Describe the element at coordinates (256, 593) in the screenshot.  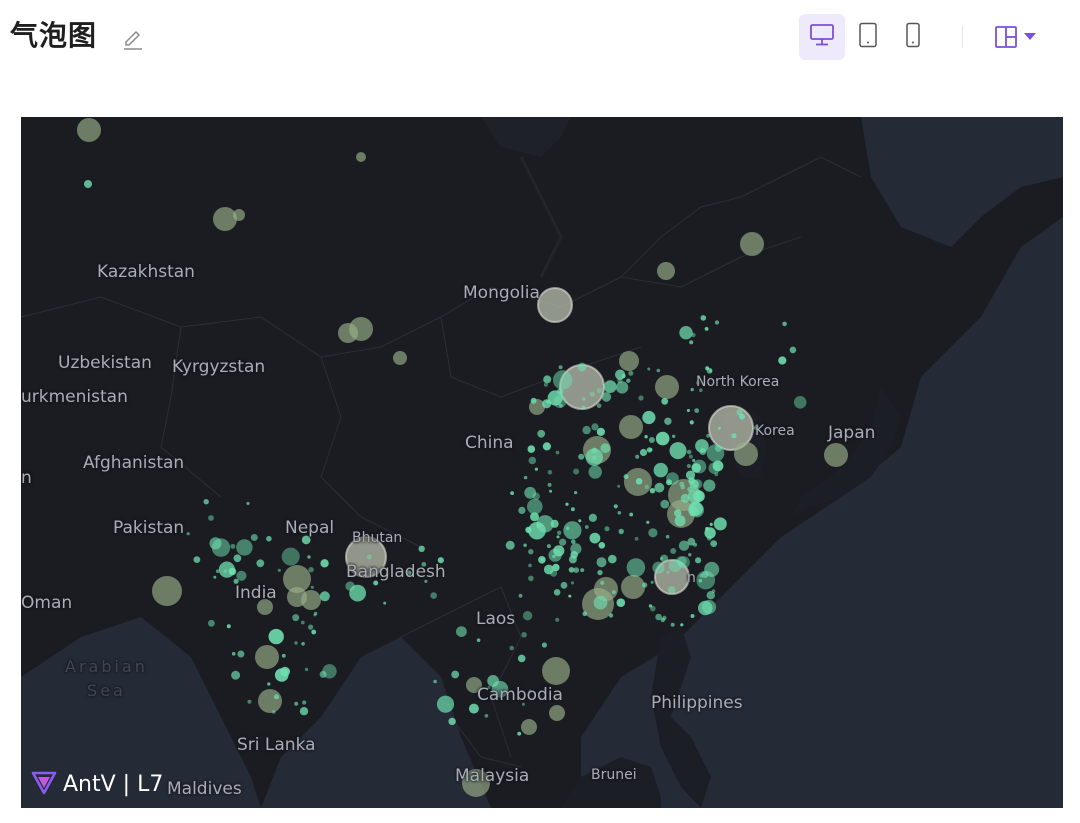
I see `map-label-india: India` at that location.